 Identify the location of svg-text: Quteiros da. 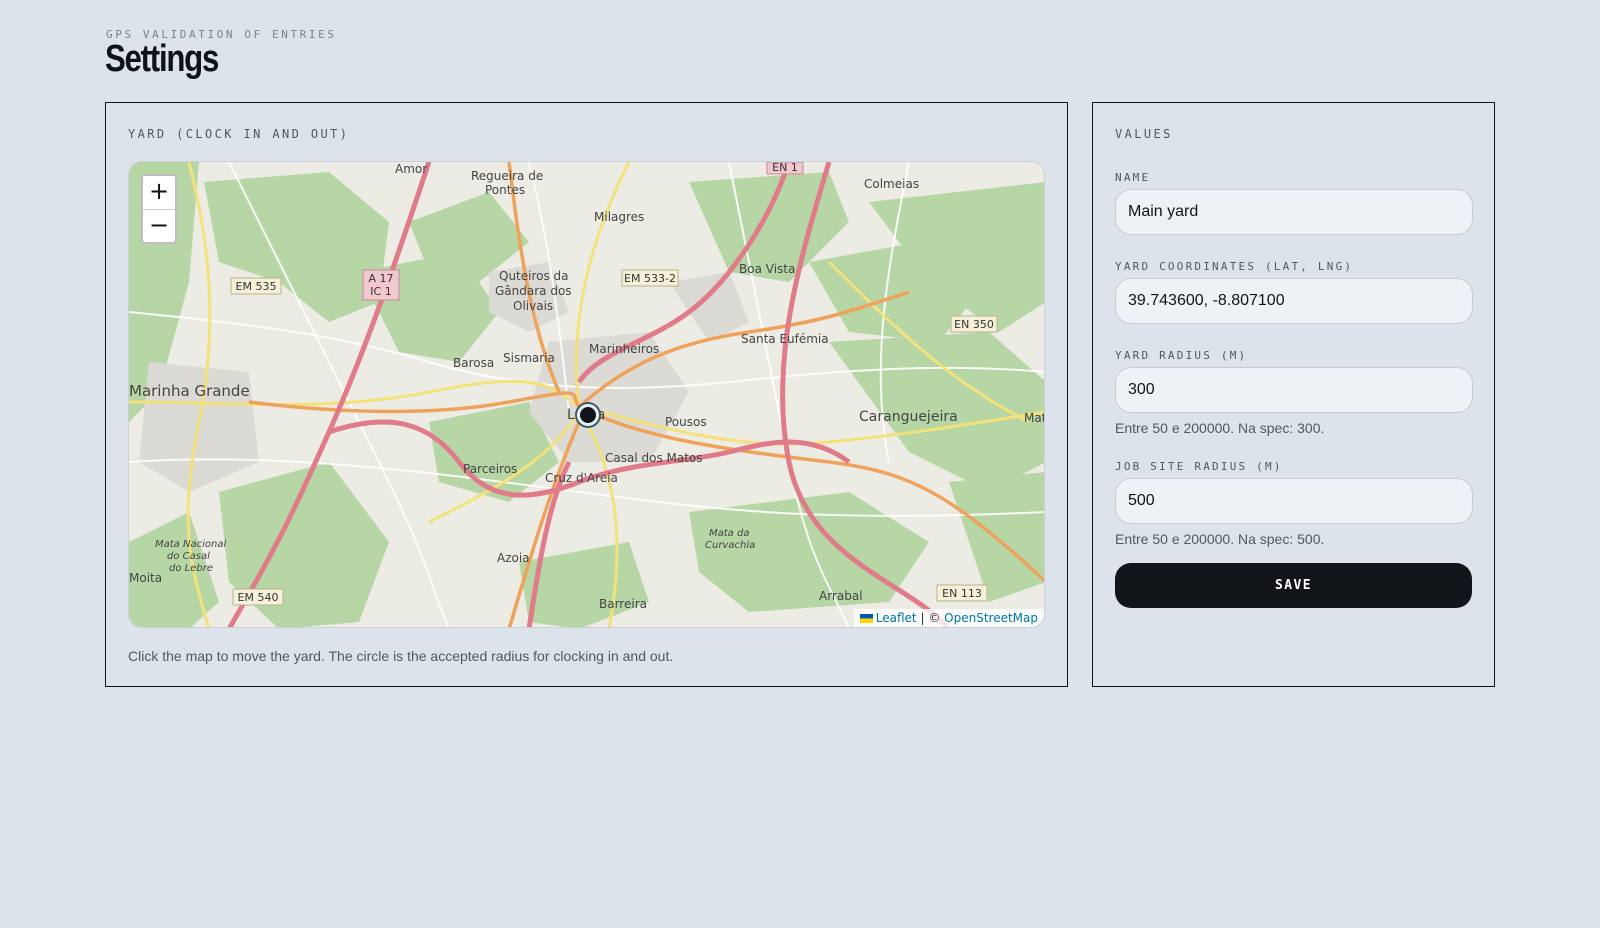
(534, 276).